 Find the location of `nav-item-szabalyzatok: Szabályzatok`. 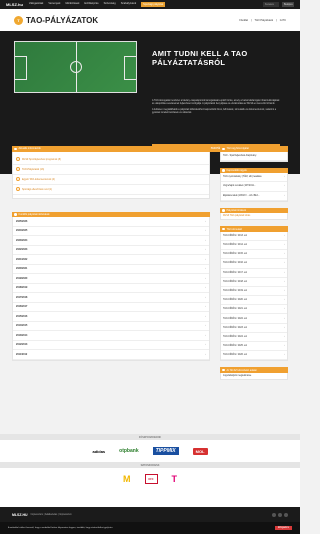

nav-item-szabalyzatok: Szabályzatok is located at coordinates (128, 4).